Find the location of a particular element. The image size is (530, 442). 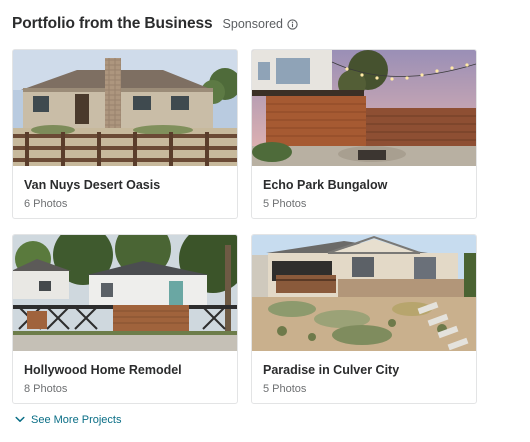

project-title: Hollywood Home Remodel is located at coordinates (103, 370).